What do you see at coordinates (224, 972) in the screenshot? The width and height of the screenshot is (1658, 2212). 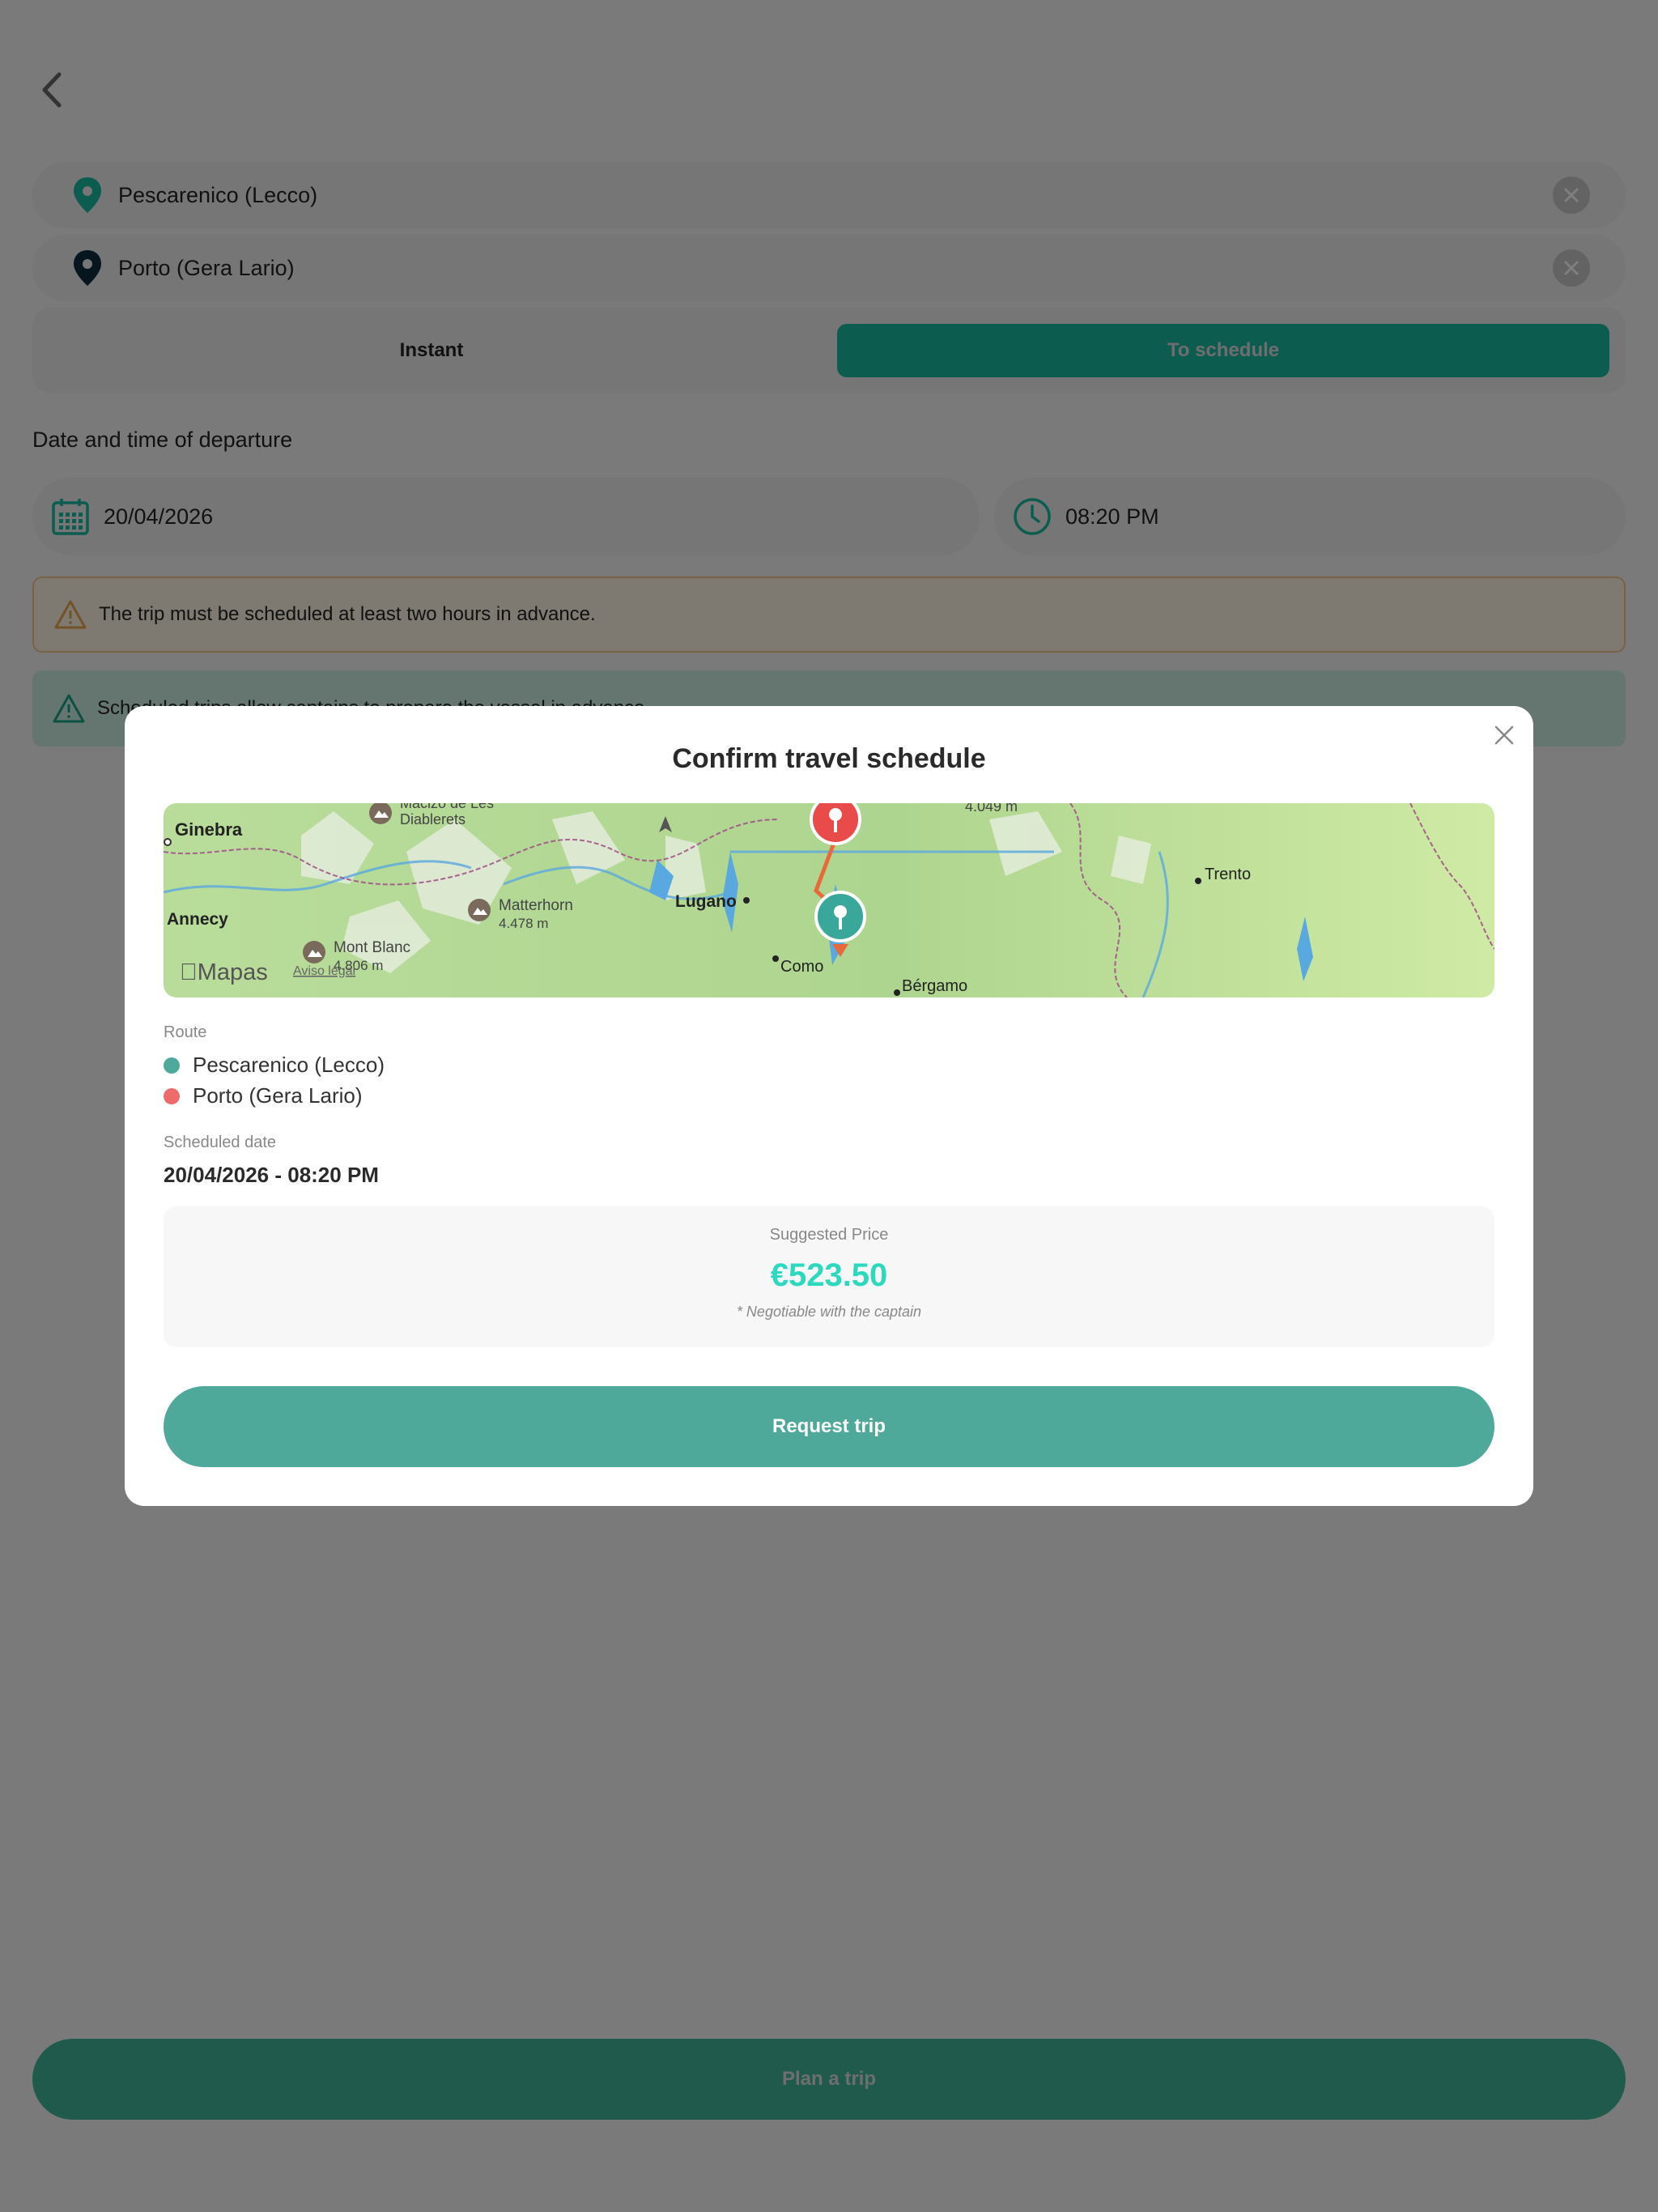 I see `map-brand: Mapas` at bounding box center [224, 972].